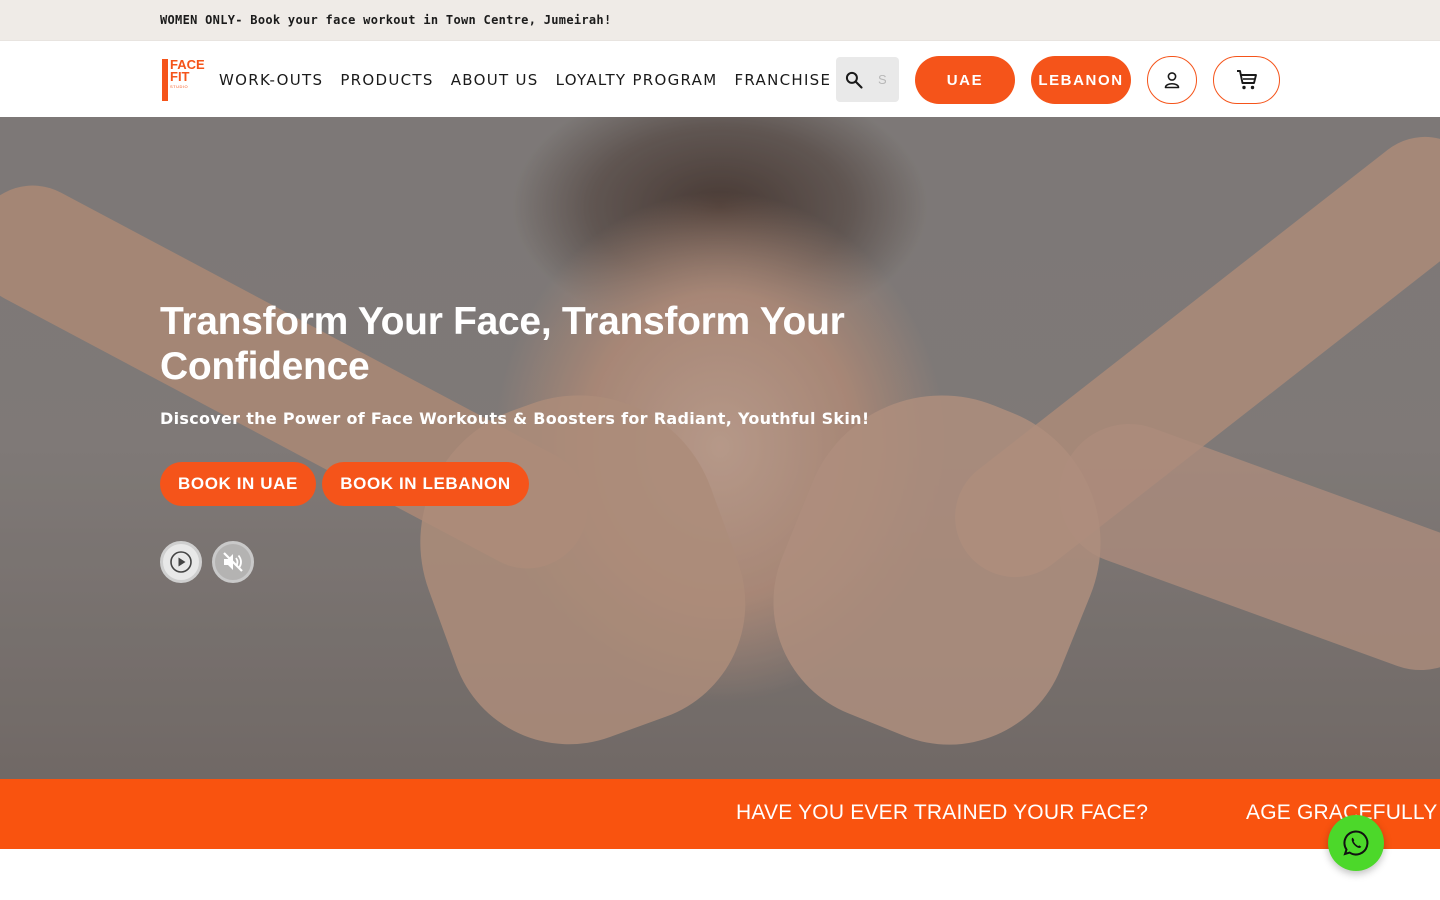 This screenshot has height=900, width=1440. I want to click on video-play-button, so click(181, 562).